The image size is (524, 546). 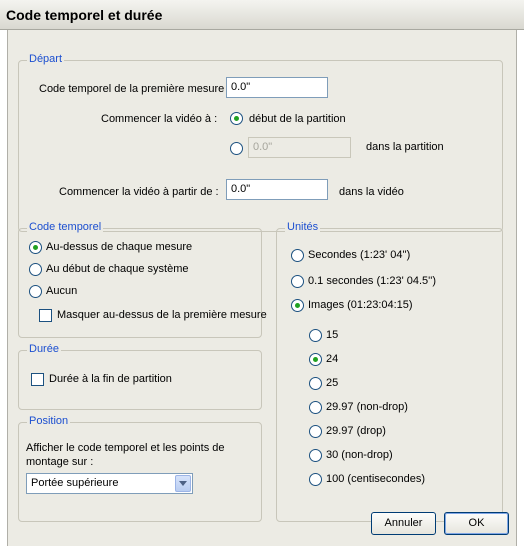 I want to click on start-from-suffix: dans la vidéo, so click(x=371, y=192).